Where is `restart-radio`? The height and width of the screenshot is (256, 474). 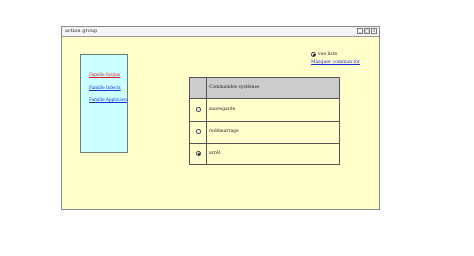 restart-radio is located at coordinates (198, 131).